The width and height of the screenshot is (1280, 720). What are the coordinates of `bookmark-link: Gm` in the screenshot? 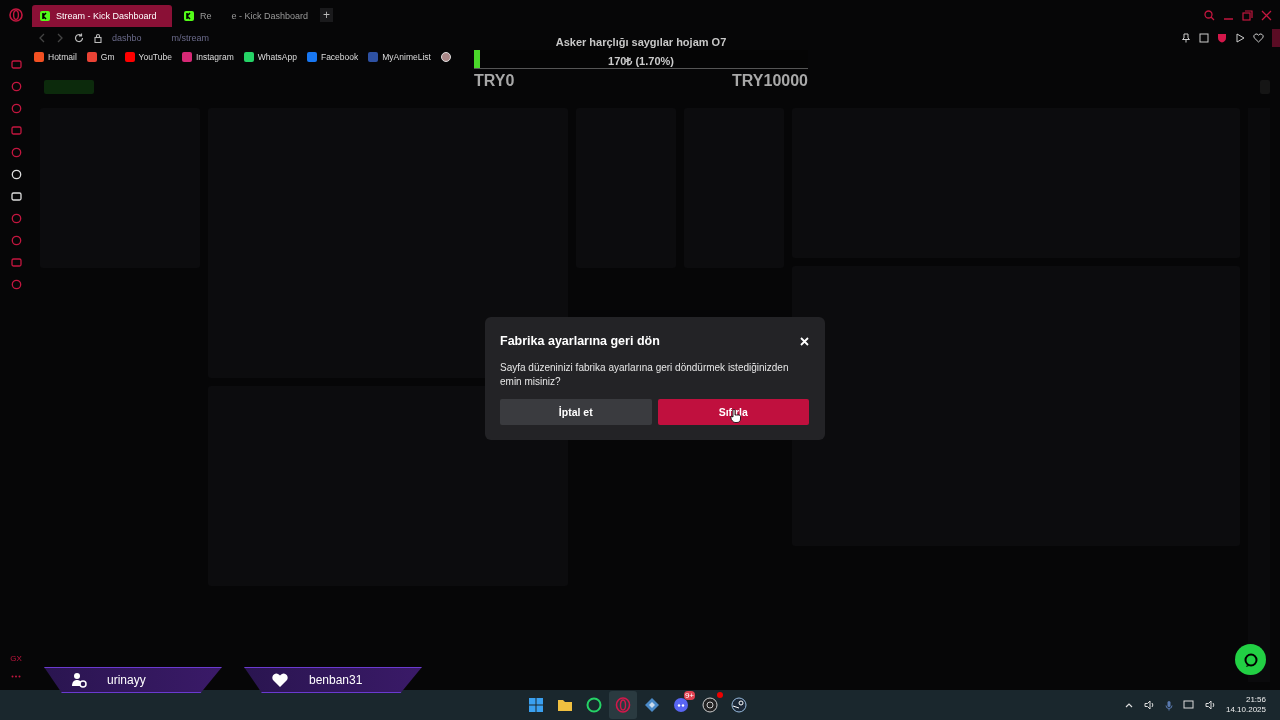 It's located at (100, 57).